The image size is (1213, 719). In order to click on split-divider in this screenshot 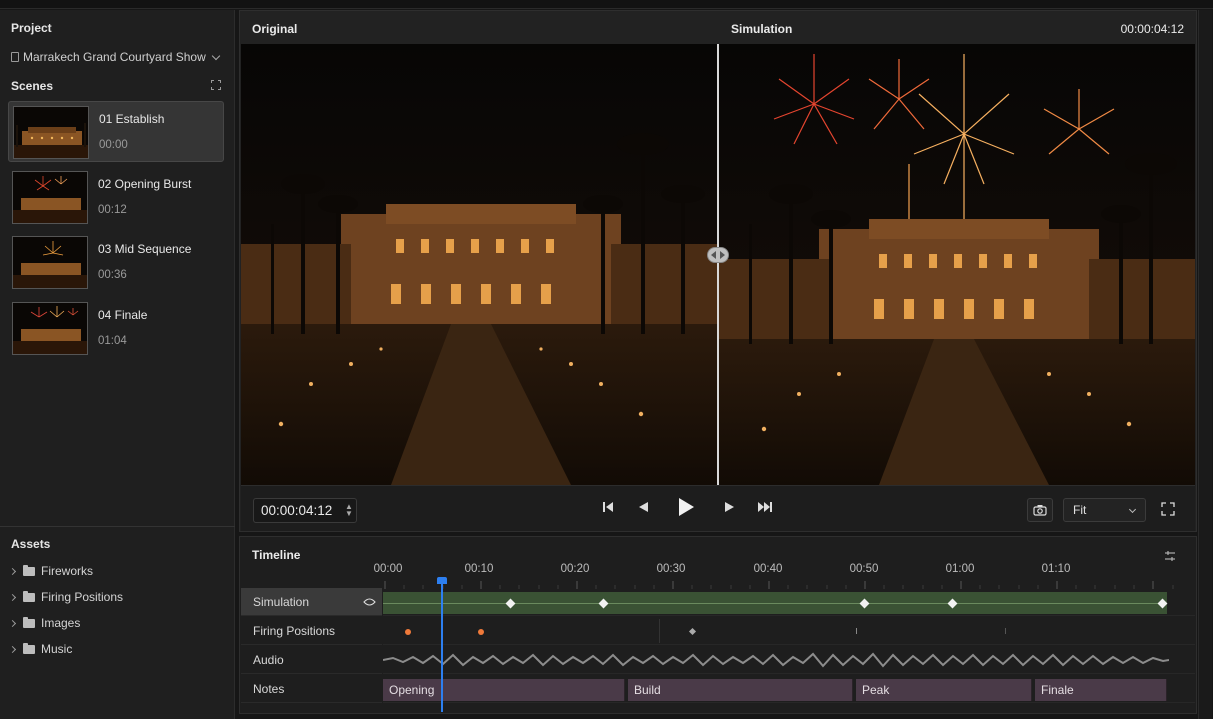, I will do `click(718, 264)`.